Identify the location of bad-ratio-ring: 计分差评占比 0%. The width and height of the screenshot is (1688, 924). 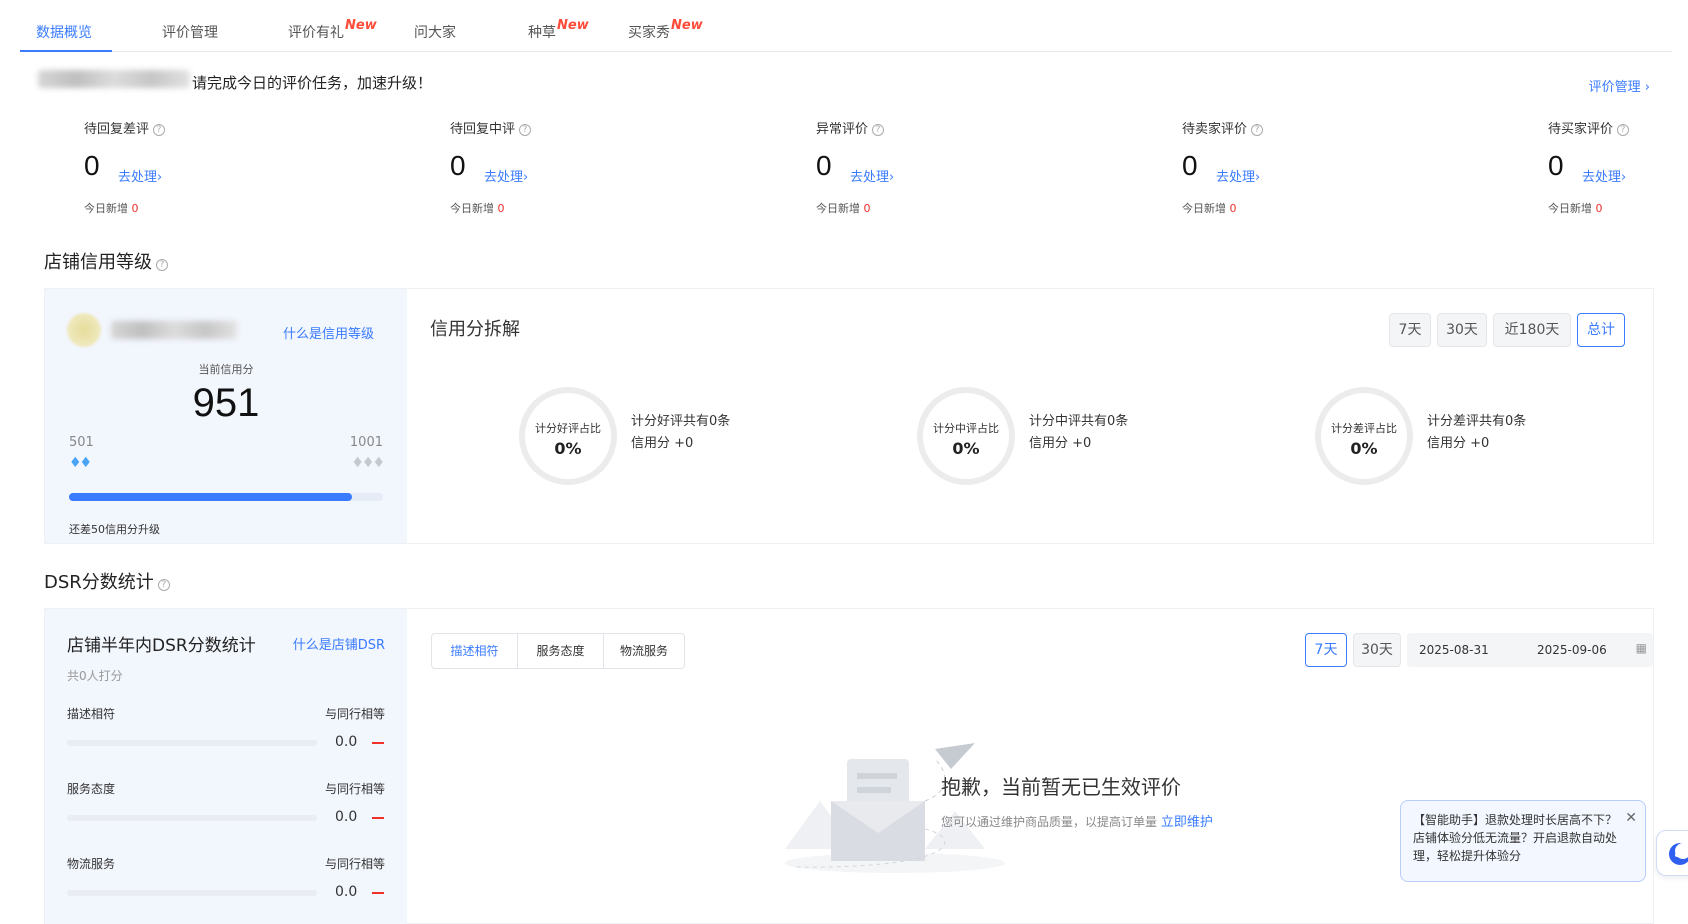
(1364, 436).